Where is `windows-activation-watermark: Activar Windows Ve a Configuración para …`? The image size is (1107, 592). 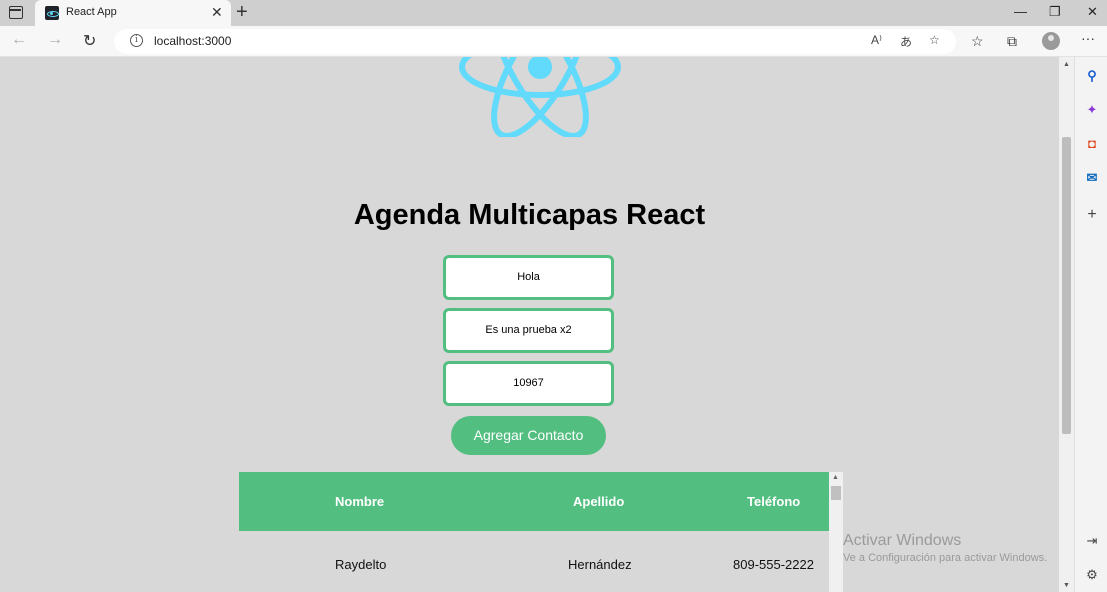
windows-activation-watermark: Activar Windows Ve a Configuración para … is located at coordinates (945, 548).